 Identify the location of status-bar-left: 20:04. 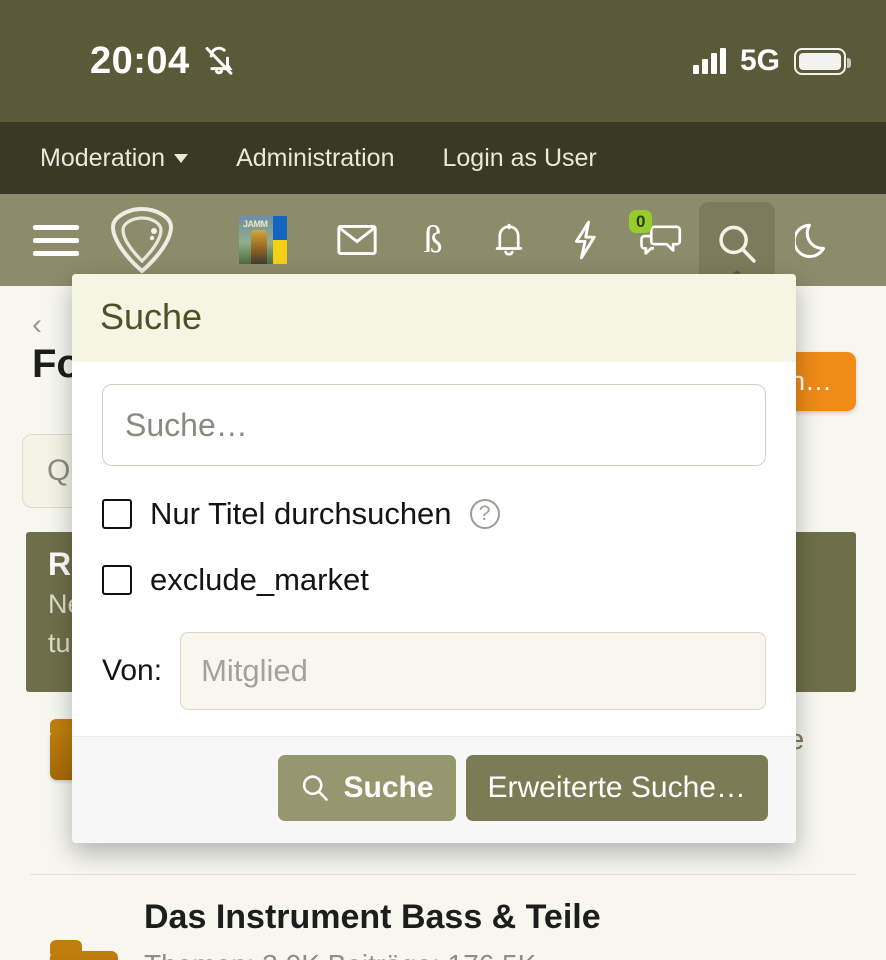
(163, 61).